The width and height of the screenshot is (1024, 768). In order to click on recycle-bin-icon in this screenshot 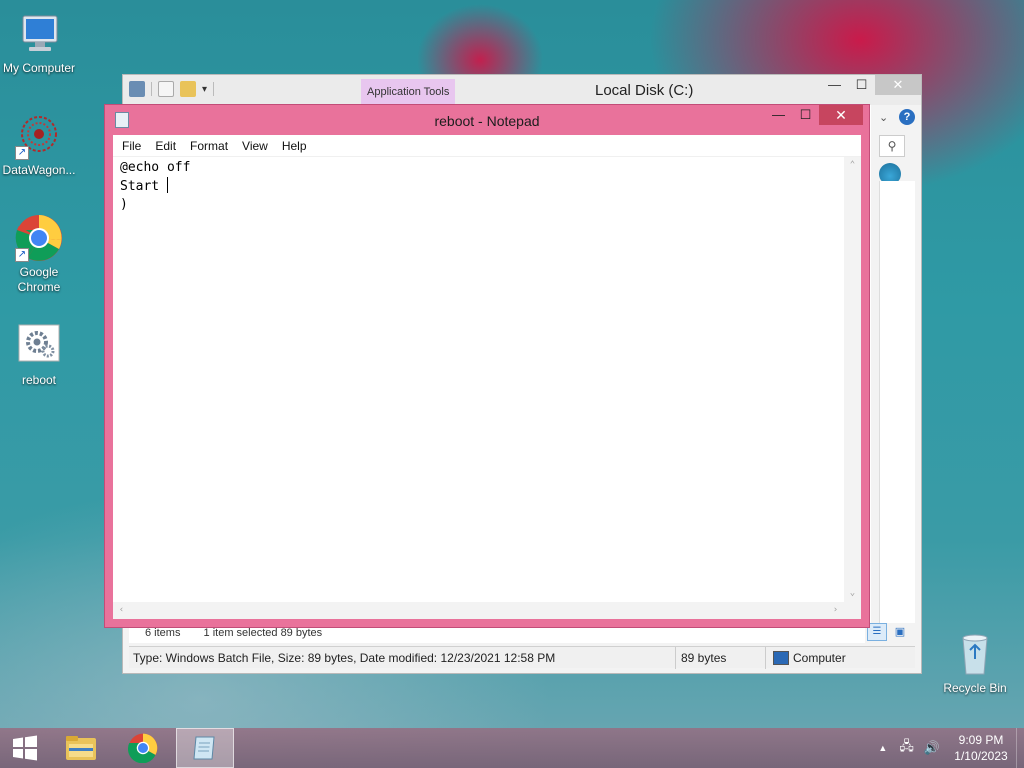, I will do `click(975, 654)`.